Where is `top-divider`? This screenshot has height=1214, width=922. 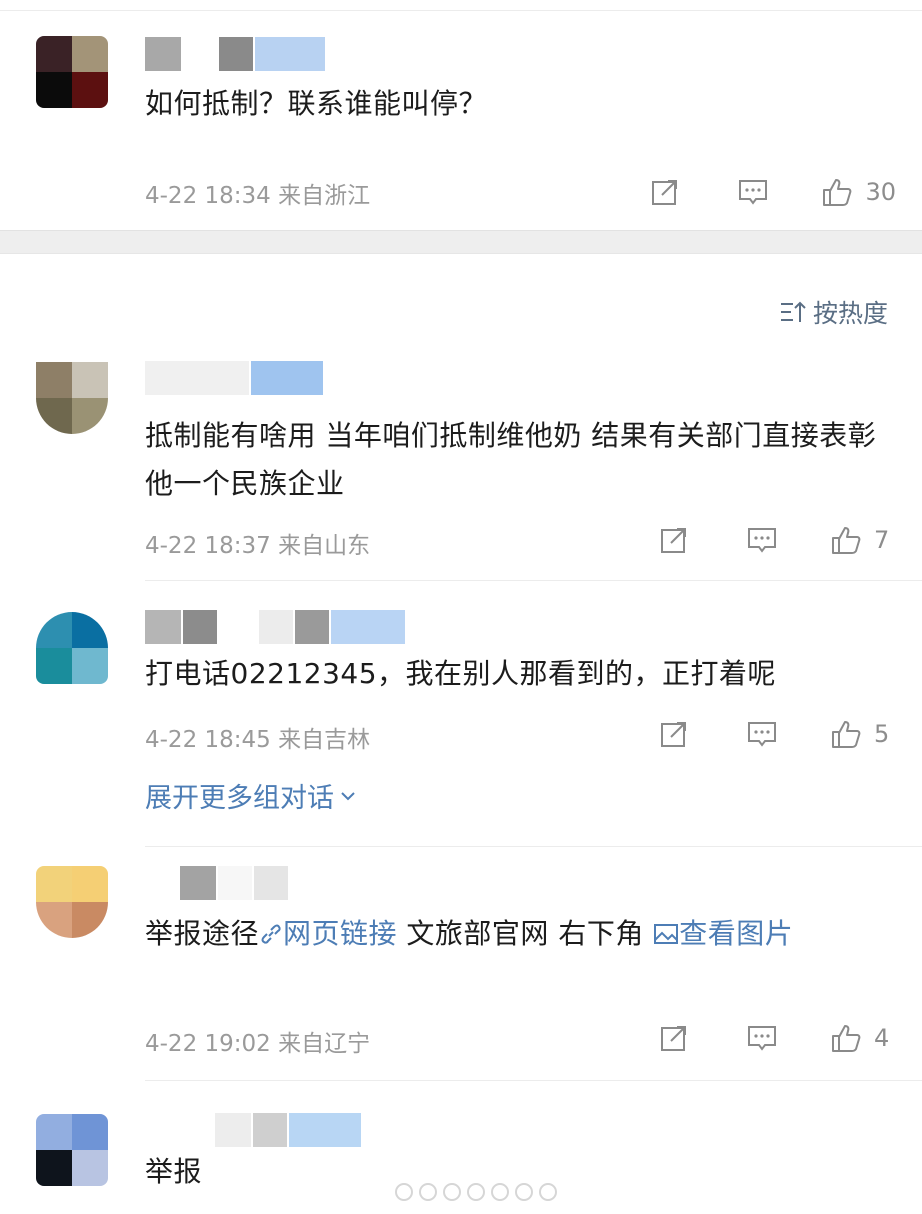 top-divider is located at coordinates (461, 10).